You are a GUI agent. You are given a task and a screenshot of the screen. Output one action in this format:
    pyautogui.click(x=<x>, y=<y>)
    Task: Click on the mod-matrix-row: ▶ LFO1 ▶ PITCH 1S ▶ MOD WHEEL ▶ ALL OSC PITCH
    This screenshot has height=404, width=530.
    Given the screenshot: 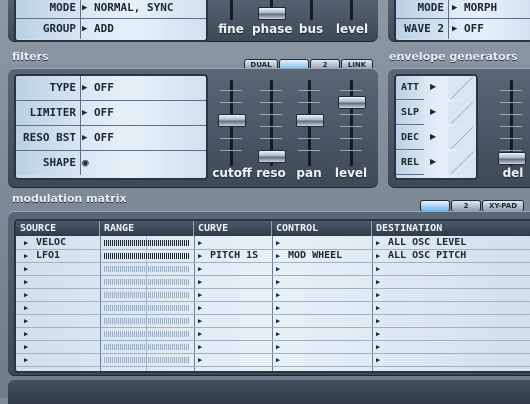 What is the action you would take?
    pyautogui.click(x=273, y=256)
    